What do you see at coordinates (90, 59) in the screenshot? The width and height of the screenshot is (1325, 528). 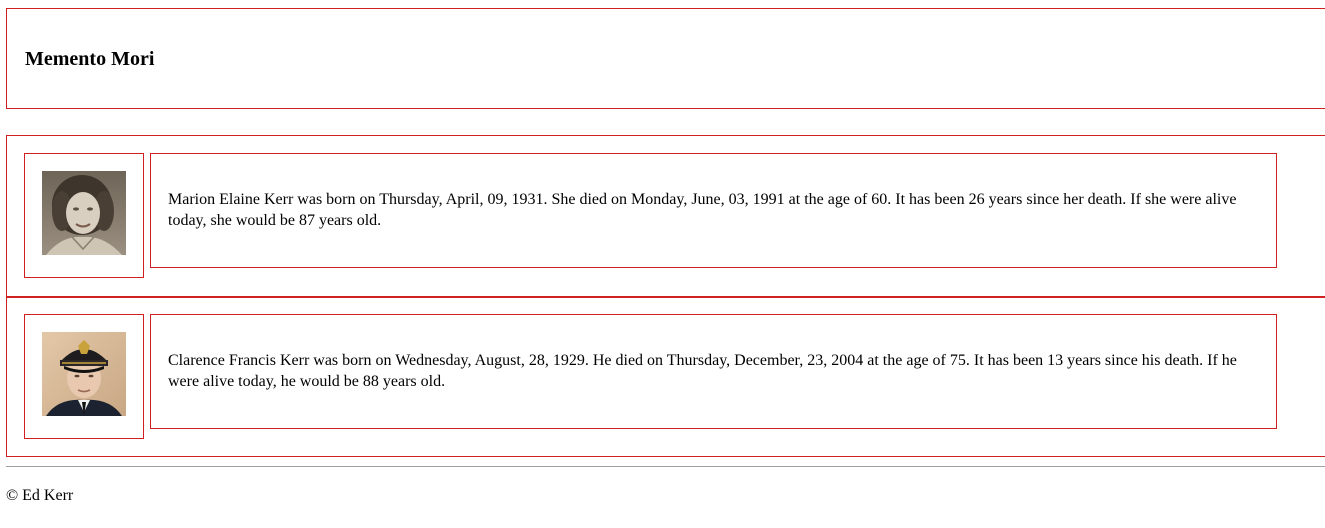 I see `page-title: Memento Mori` at bounding box center [90, 59].